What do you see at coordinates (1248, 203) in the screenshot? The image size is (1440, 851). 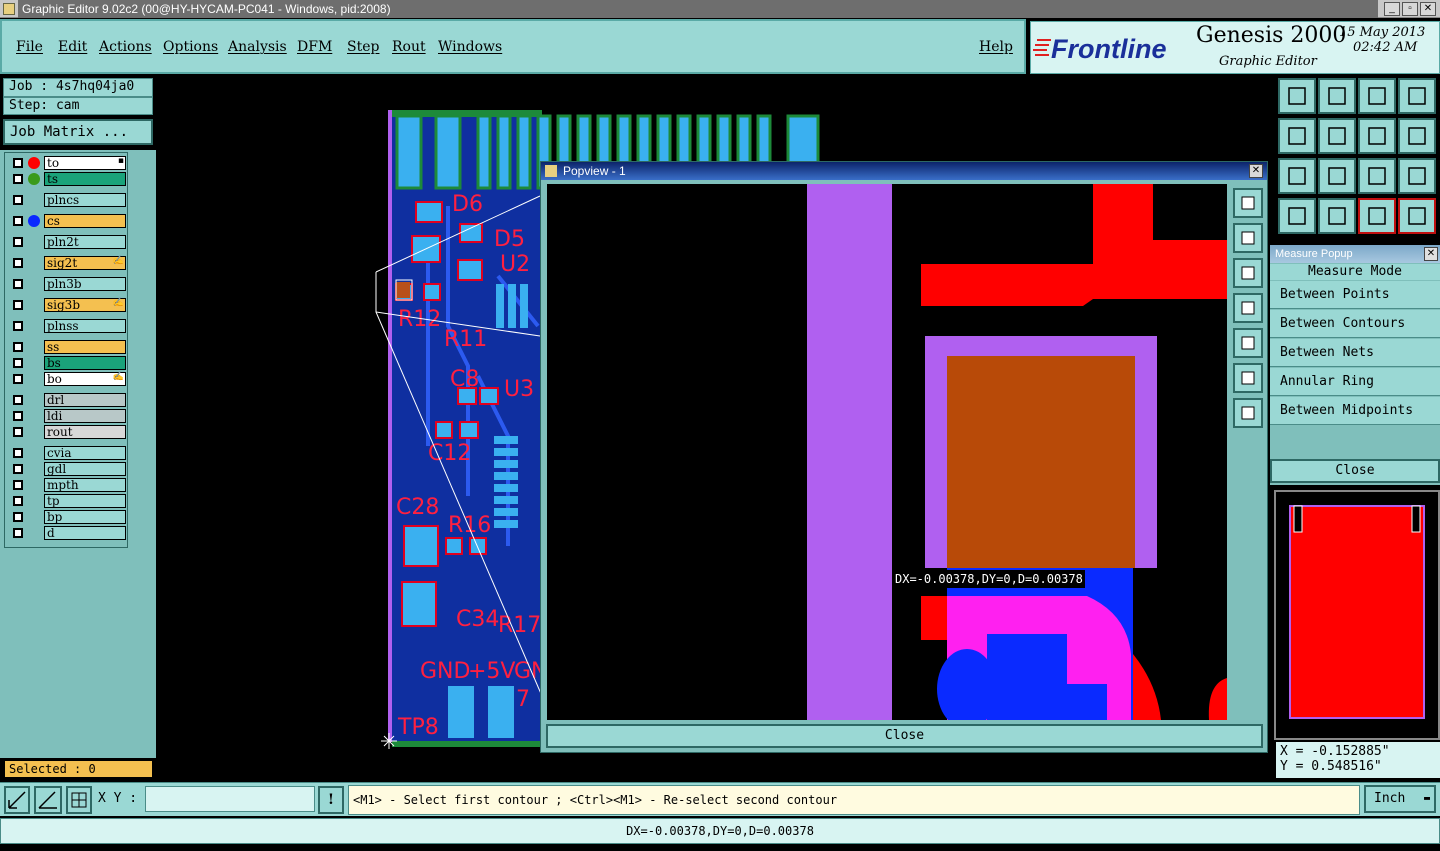 I see `zoom-fit-icon` at bounding box center [1248, 203].